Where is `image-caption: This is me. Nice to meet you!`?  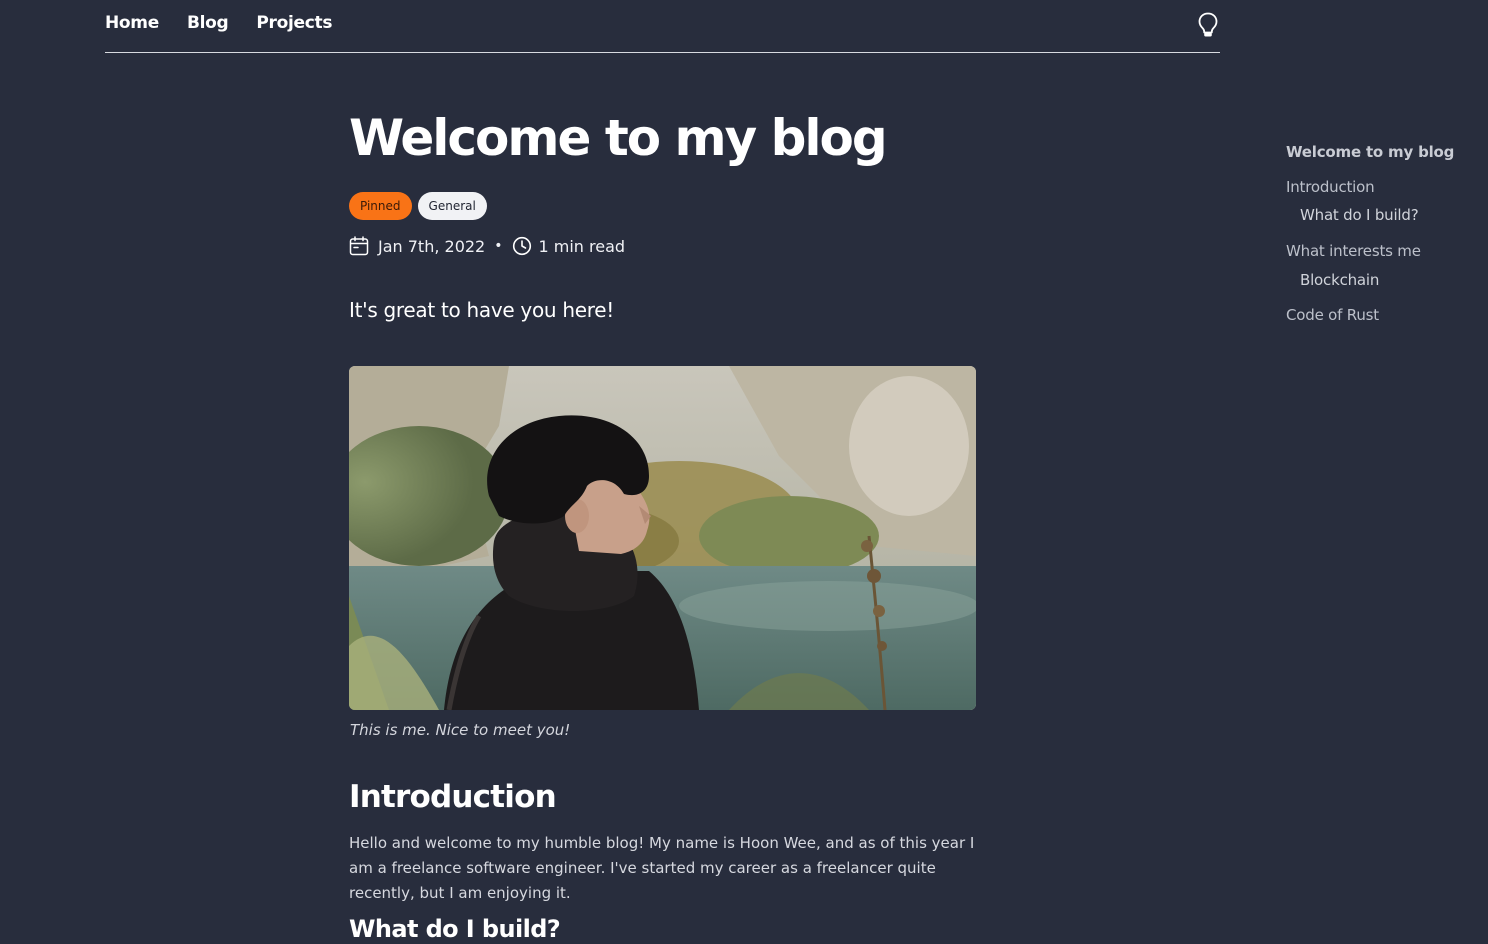 image-caption: This is me. Nice to meet you! is located at coordinates (460, 730).